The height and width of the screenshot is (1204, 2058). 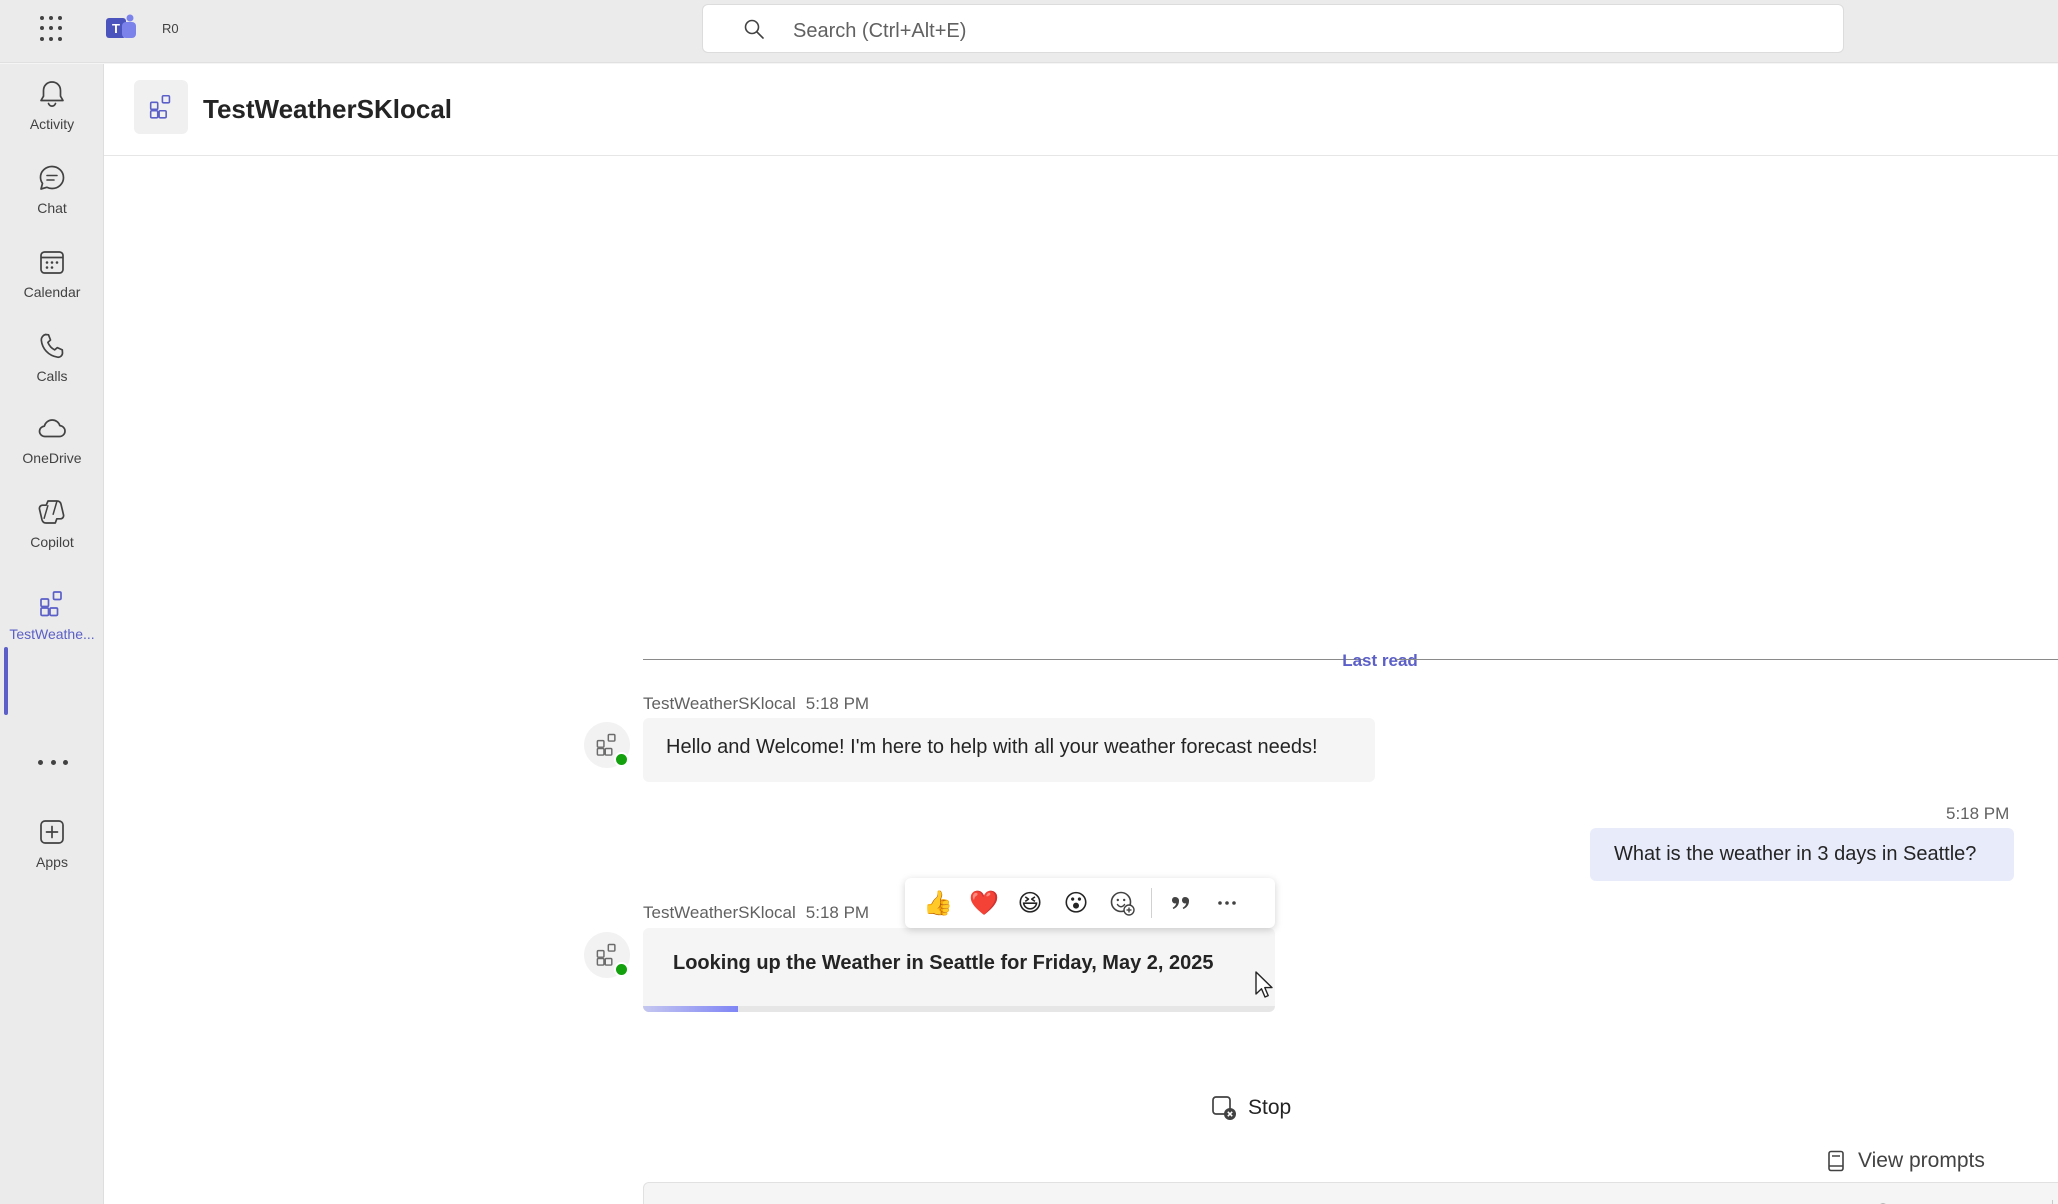 What do you see at coordinates (52, 376) in the screenshot?
I see `rail-label: Calls` at bounding box center [52, 376].